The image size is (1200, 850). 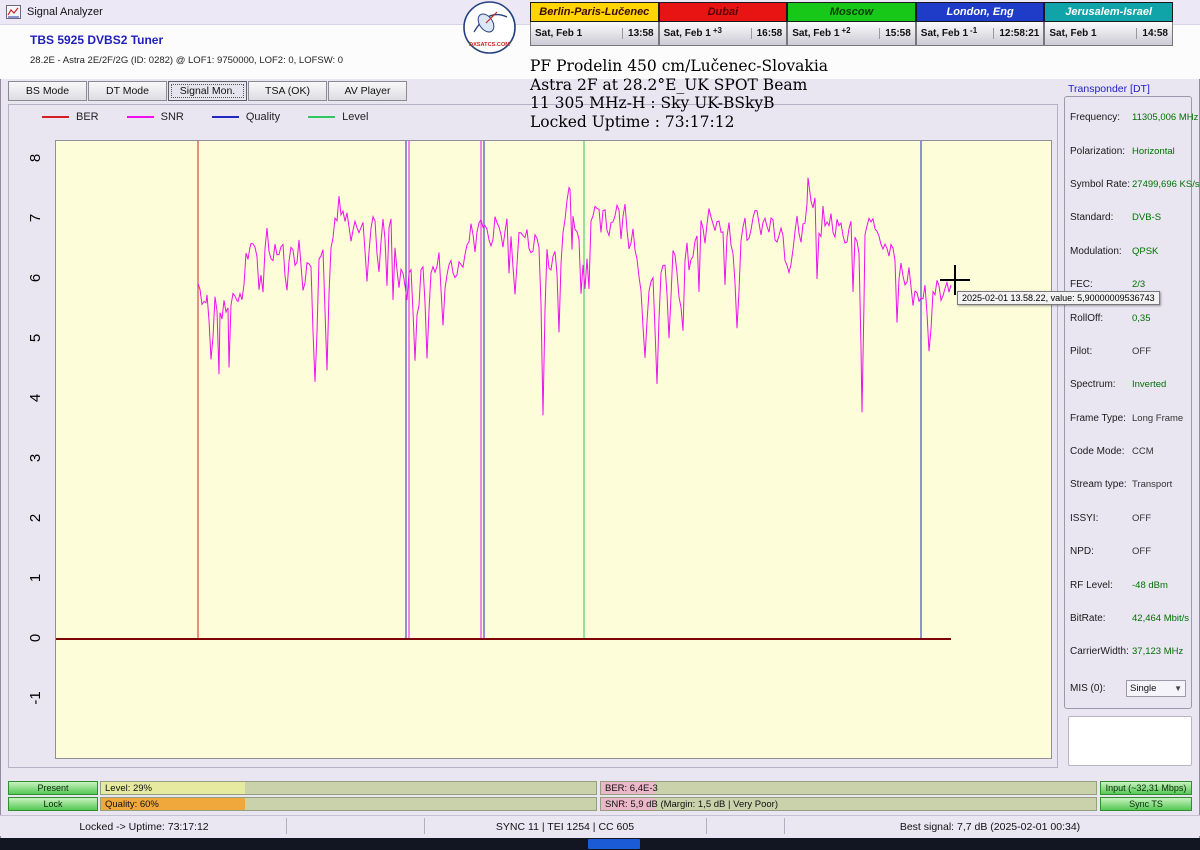 What do you see at coordinates (1116, 218) in the screenshot?
I see `tp-row-standard: Standard: DVB-S` at bounding box center [1116, 218].